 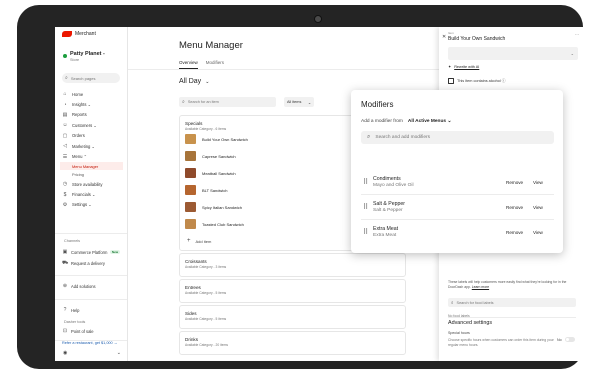 I want to click on add-item-button: + Add item, so click(x=199, y=241).